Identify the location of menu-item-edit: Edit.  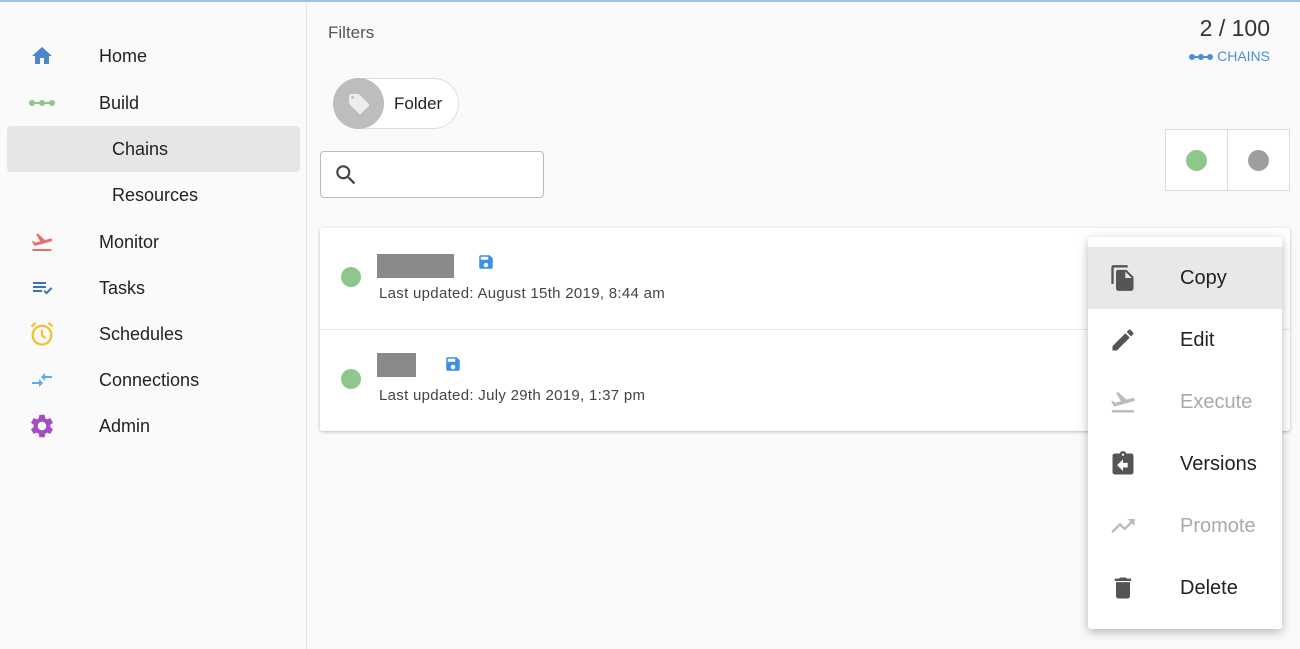
(1185, 340).